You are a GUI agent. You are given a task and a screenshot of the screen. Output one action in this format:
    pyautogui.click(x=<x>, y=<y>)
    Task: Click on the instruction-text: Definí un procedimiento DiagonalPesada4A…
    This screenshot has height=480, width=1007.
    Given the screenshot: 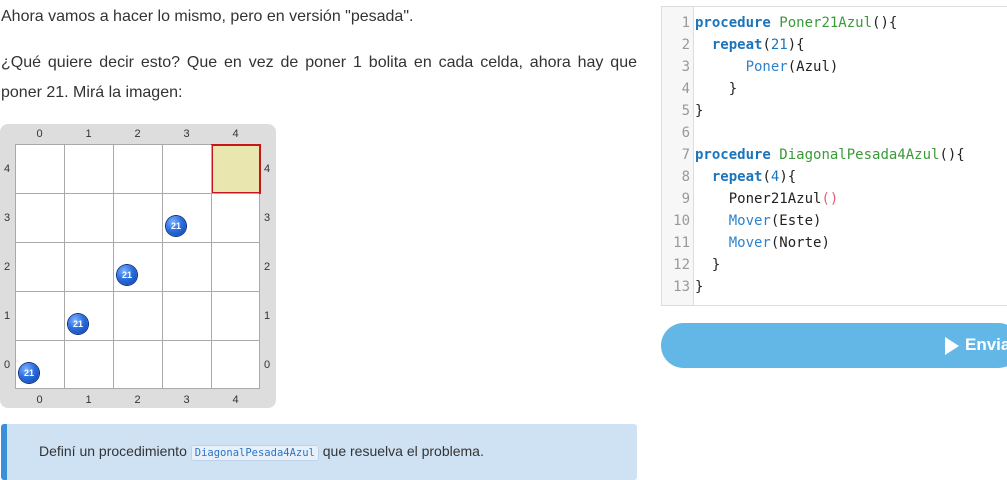 What is the action you would take?
    pyautogui.click(x=261, y=452)
    